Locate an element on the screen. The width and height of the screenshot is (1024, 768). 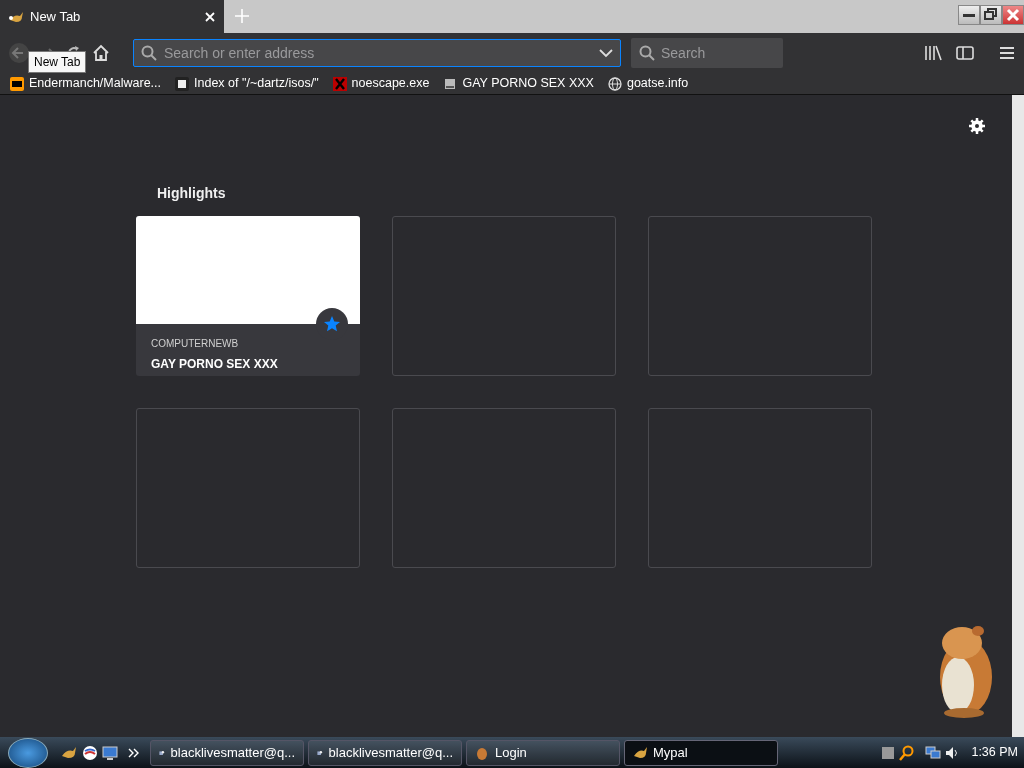
tooltip: New Tab is located at coordinates (57, 62).